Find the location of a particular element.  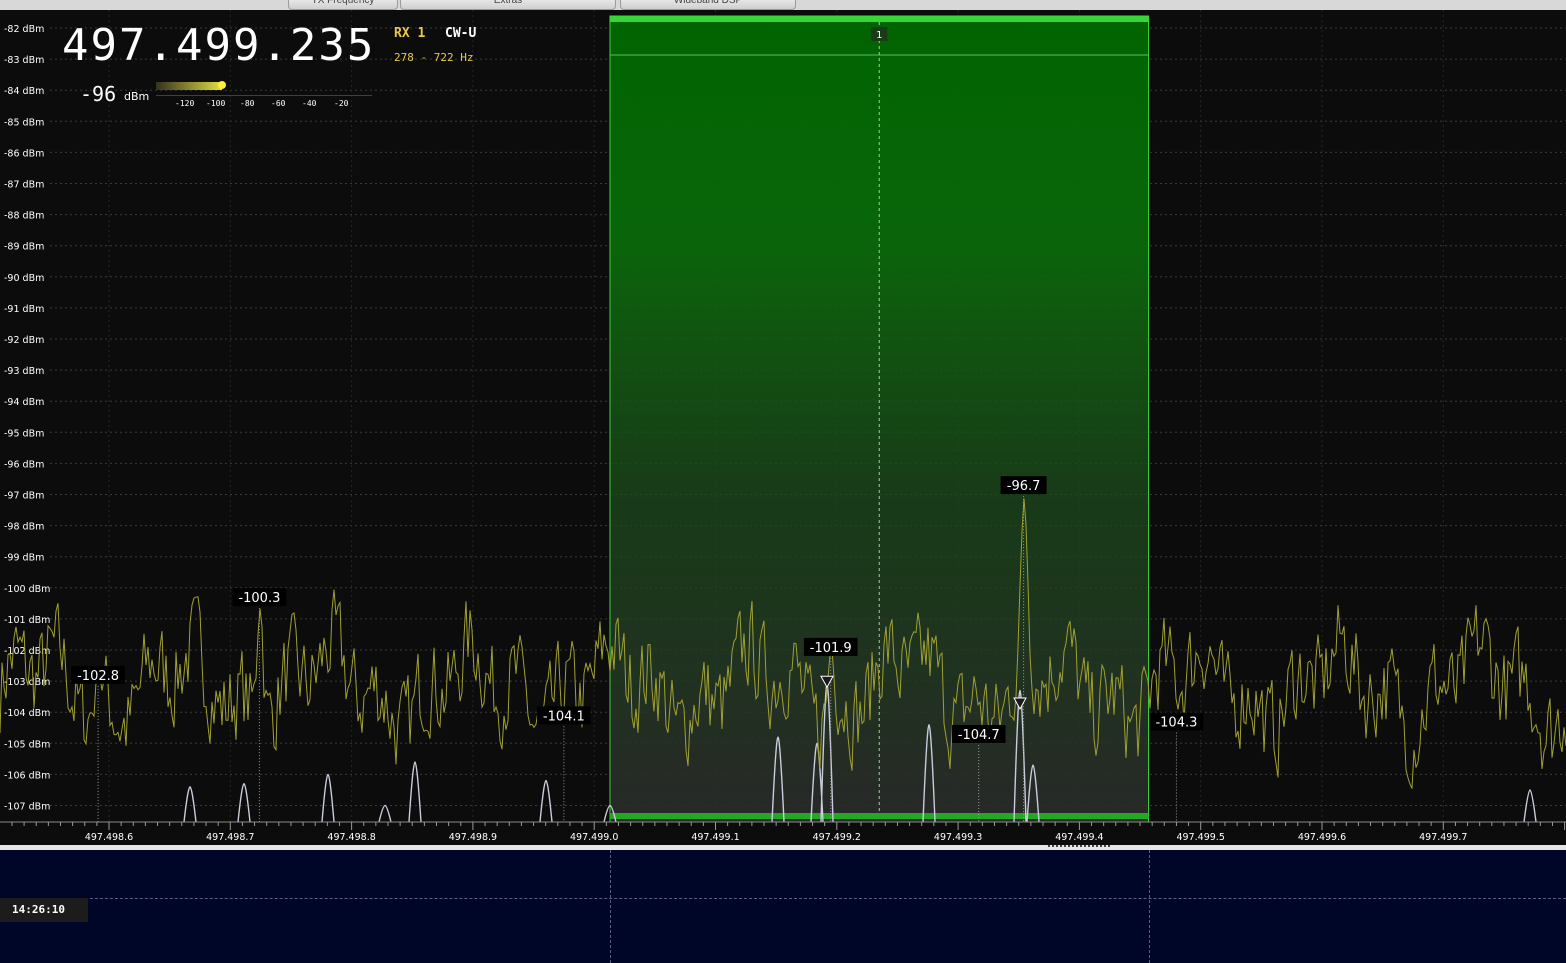

passband-bottom-edge is located at coordinates (879, 816).